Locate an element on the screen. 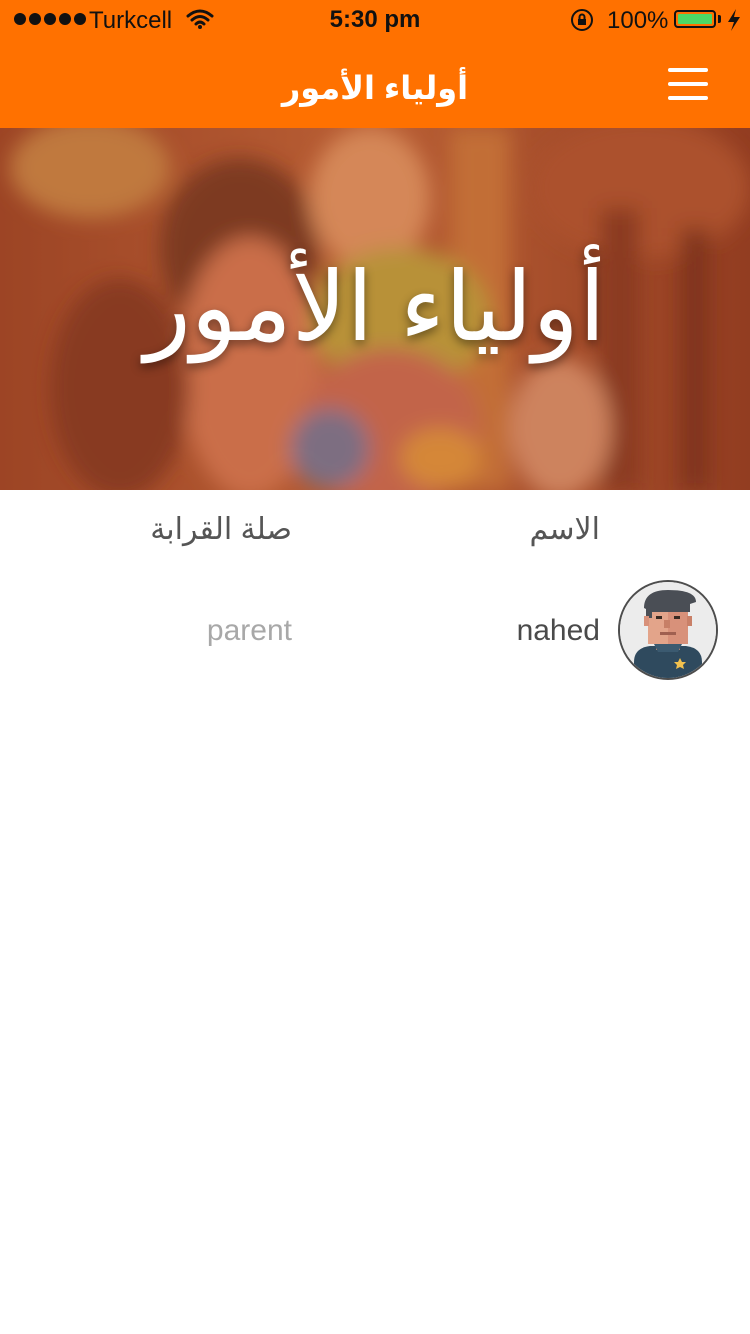 The height and width of the screenshot is (1334, 750). battery-tip is located at coordinates (719, 19).